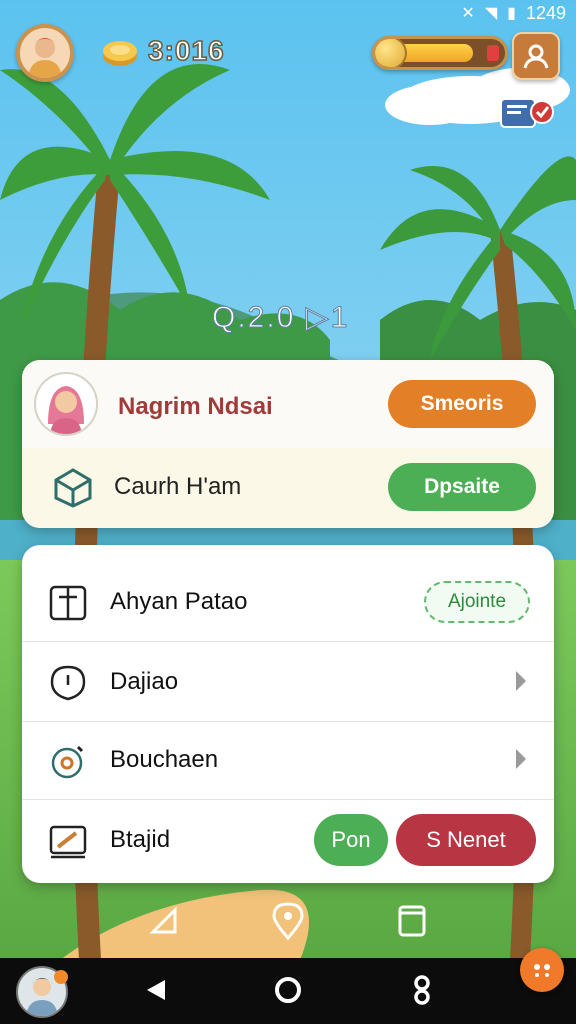 The width and height of the screenshot is (576, 1024). Describe the element at coordinates (68, 683) in the screenshot. I see `chat-icon` at that location.